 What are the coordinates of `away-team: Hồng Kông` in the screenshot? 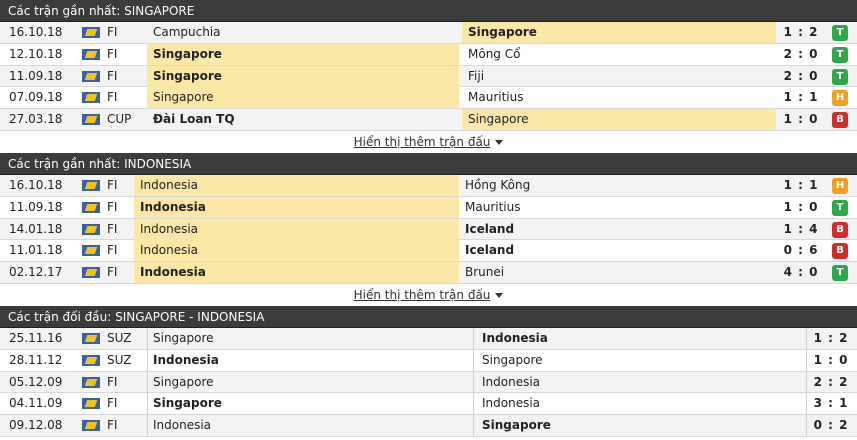 It's located at (617, 185).